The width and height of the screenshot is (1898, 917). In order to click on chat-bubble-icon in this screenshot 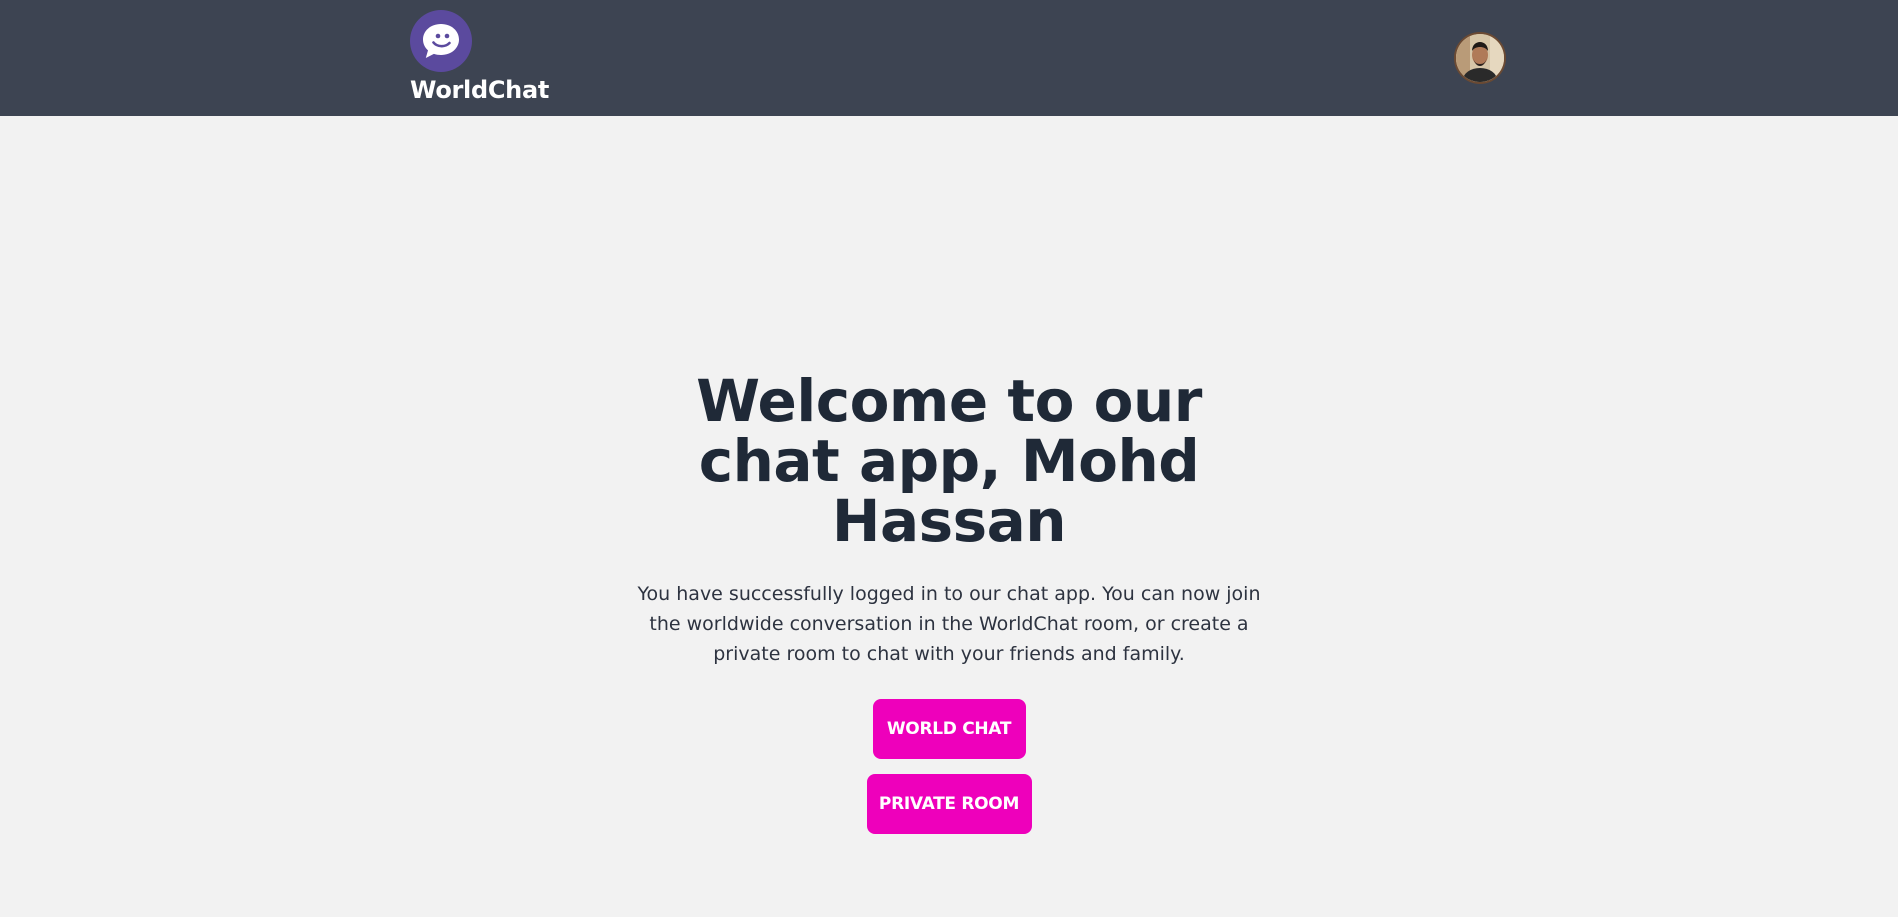, I will do `click(441, 41)`.